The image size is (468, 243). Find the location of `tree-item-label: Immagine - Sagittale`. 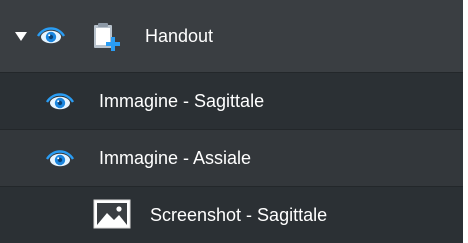

tree-item-label: Immagine - Sagittale is located at coordinates (182, 101).